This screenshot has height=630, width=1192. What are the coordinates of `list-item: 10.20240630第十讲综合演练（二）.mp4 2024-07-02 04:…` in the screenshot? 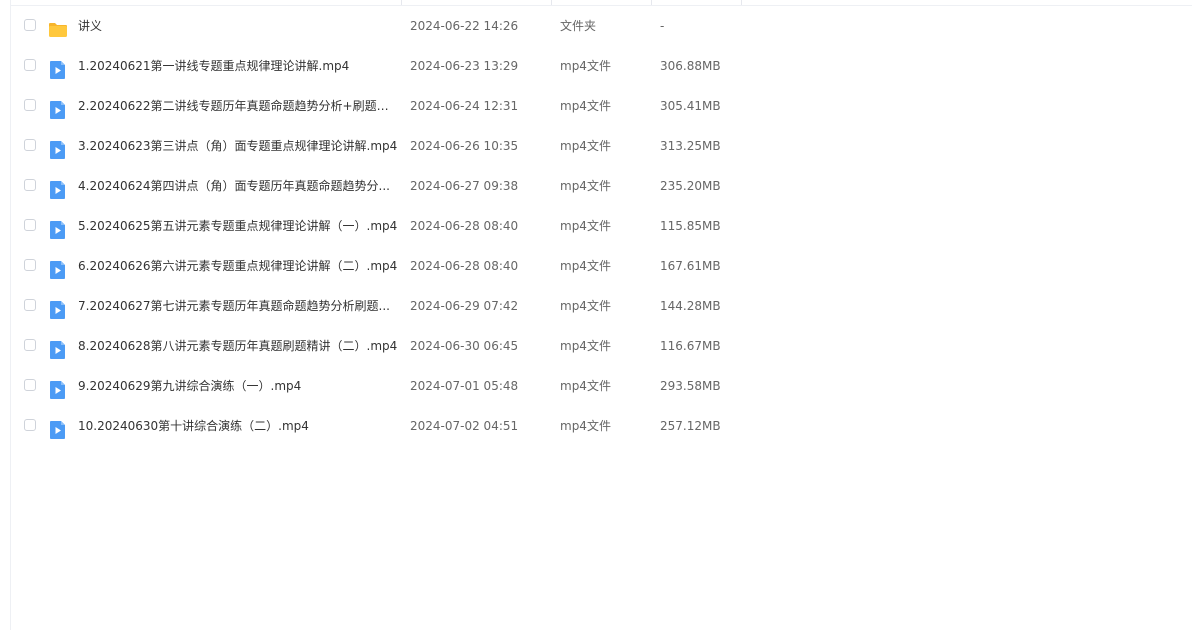 It's located at (601, 426).